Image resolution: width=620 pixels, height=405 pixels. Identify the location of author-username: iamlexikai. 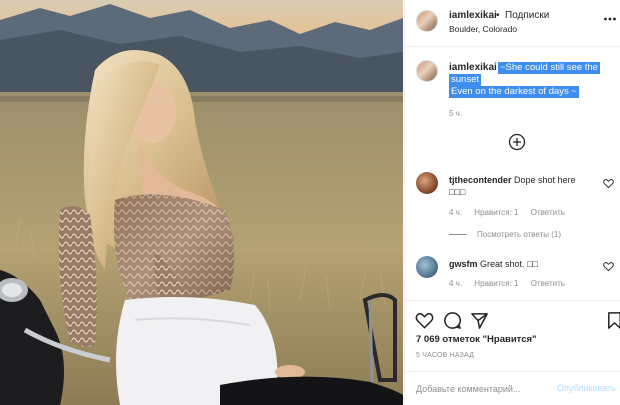
(473, 15).